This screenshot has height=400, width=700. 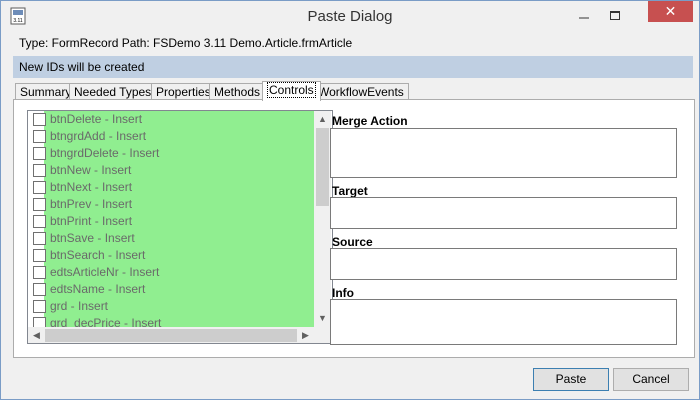 I want to click on tab-label: WorkflowEvents, so click(x=361, y=92).